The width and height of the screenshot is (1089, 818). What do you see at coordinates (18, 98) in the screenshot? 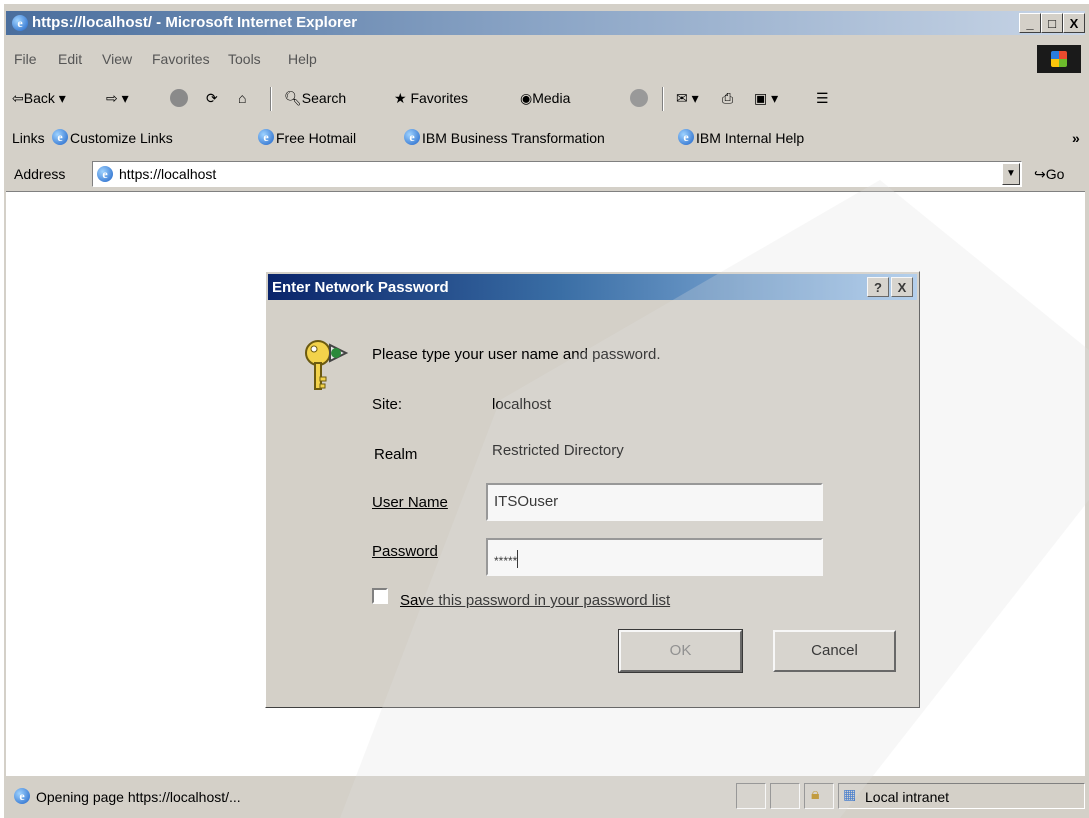
I see `back-arrow-icon: ⇦` at bounding box center [18, 98].